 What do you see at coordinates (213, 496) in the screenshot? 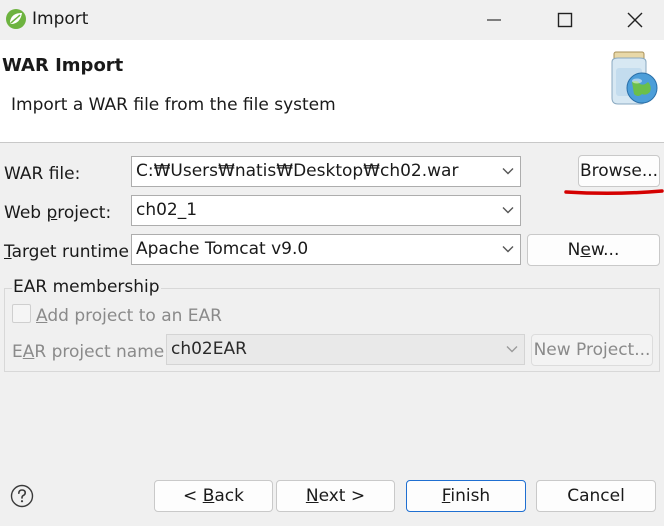
I see `back-button: < Back` at bounding box center [213, 496].